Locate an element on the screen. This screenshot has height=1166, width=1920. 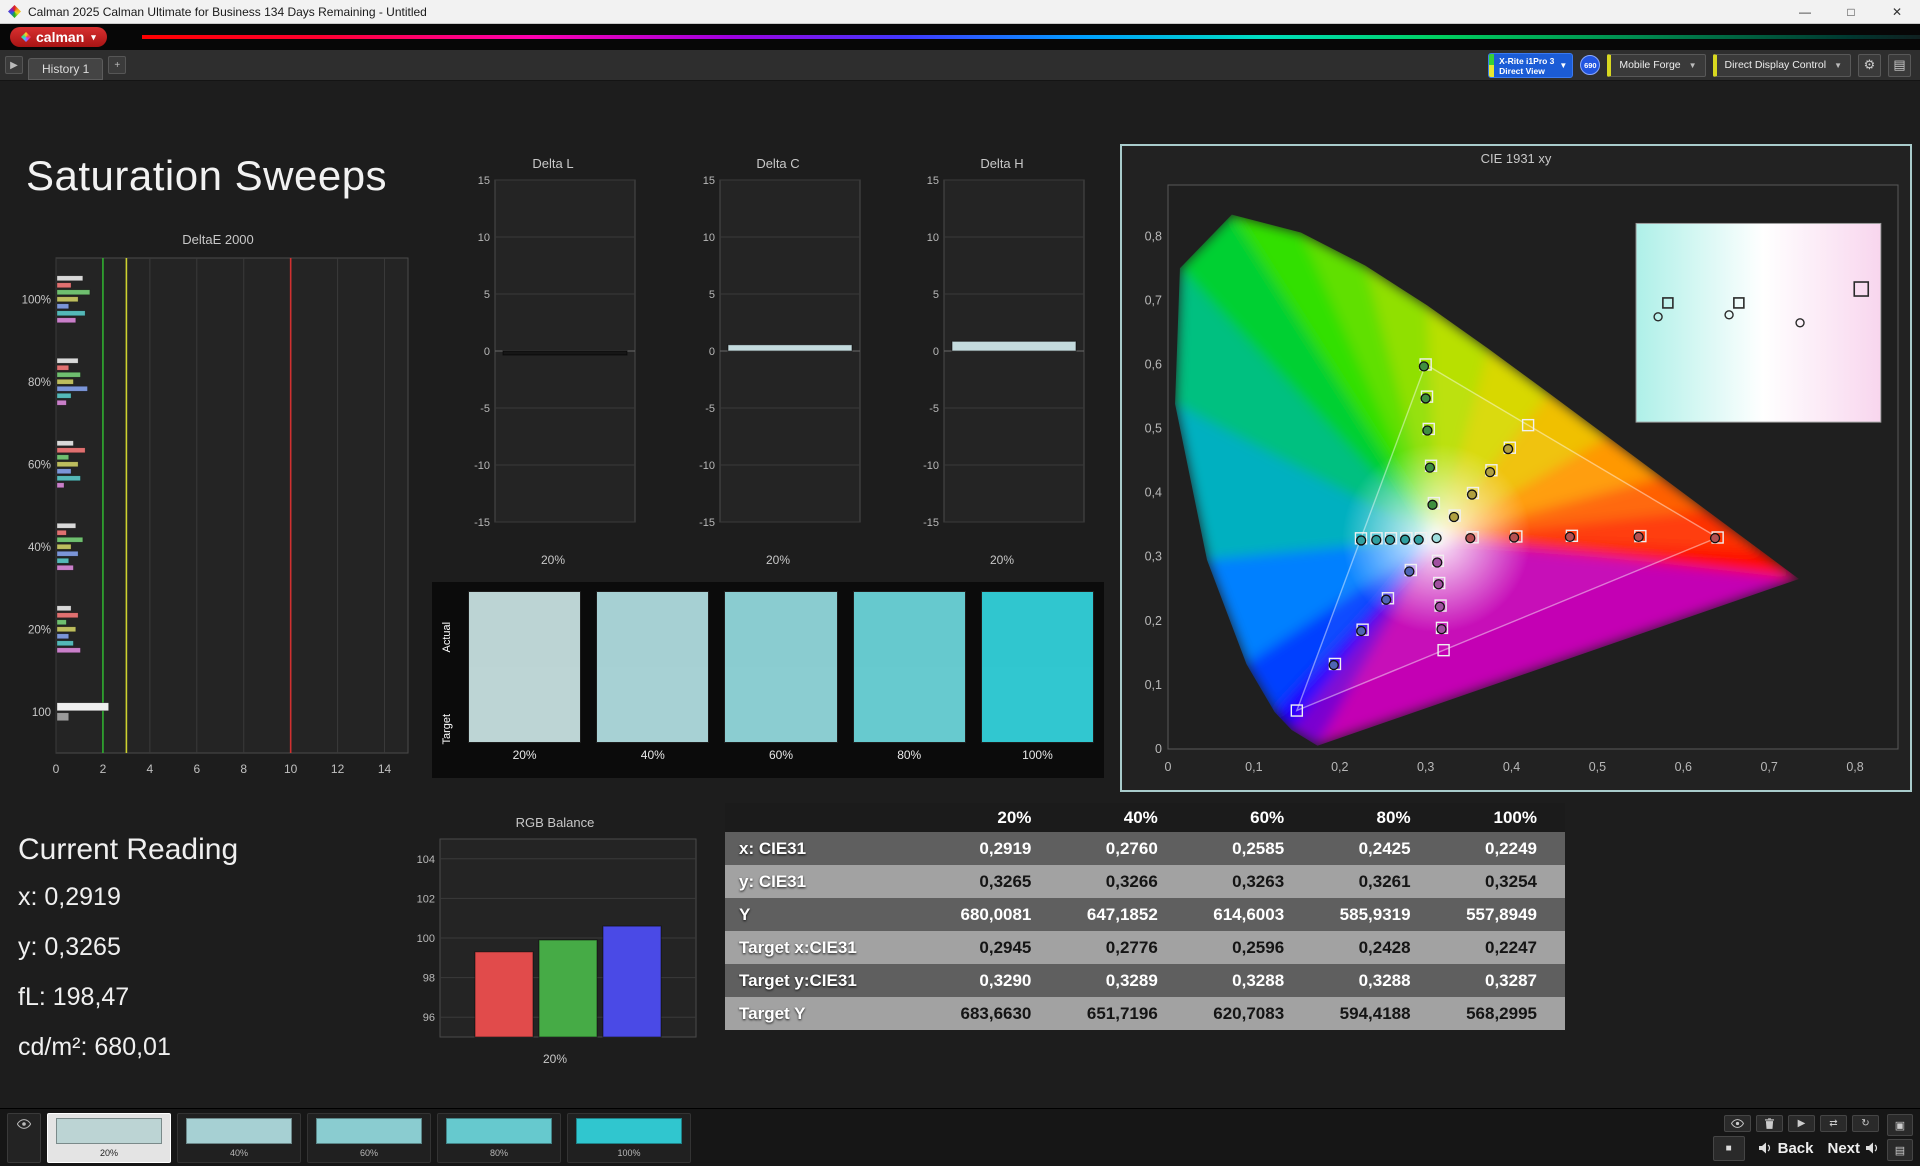
bottom-swatch-60%: 60% is located at coordinates (369, 1137).